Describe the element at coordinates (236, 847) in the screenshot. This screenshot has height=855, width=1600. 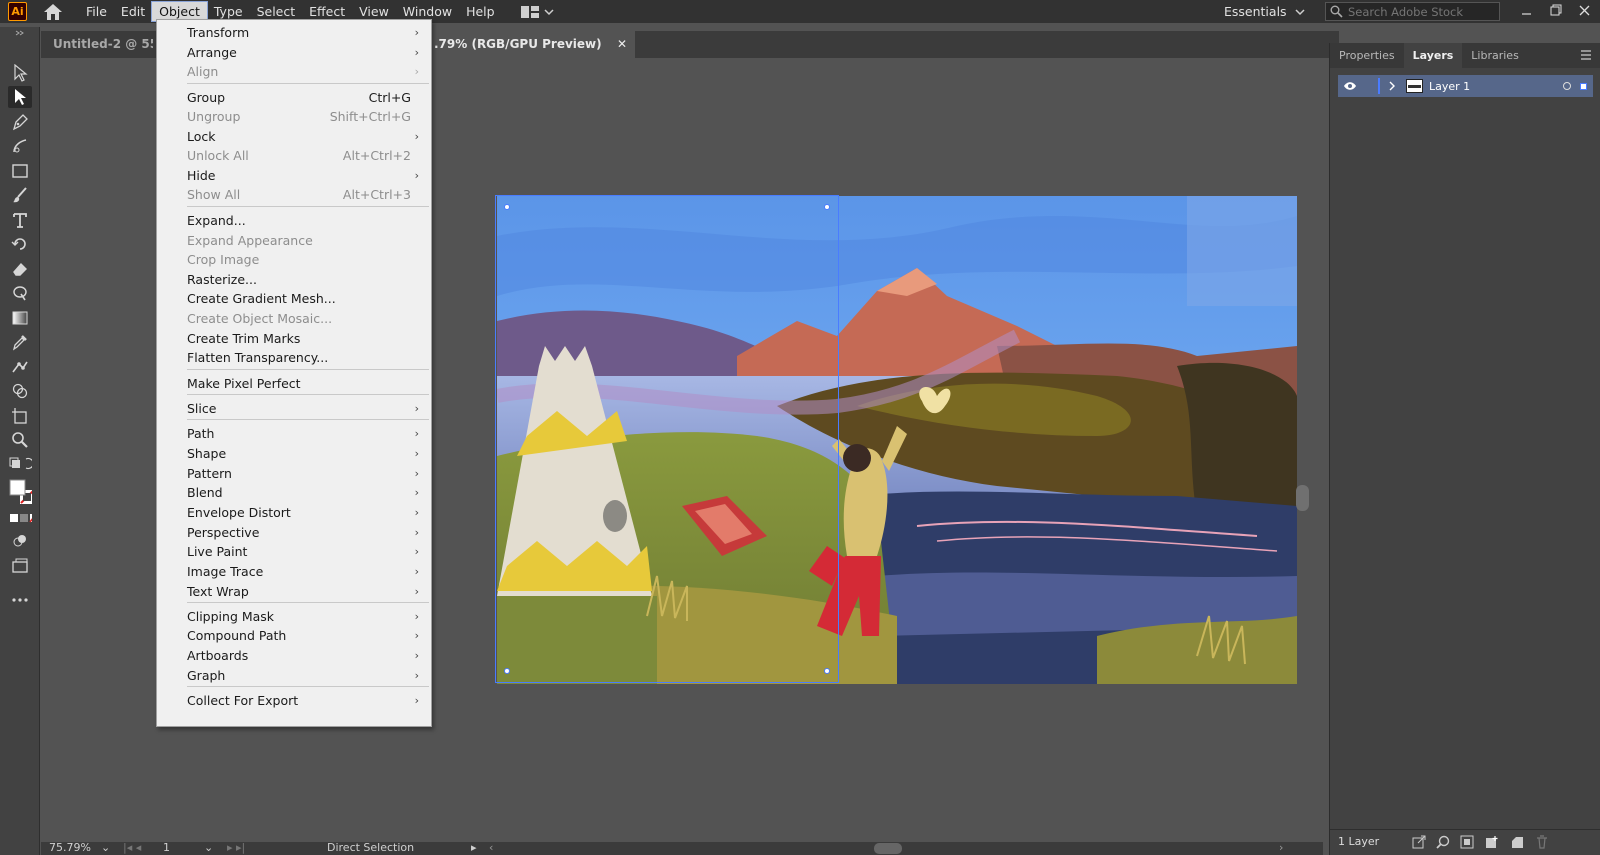
I see `next-artboard-icon: ▸ ▸|` at that location.